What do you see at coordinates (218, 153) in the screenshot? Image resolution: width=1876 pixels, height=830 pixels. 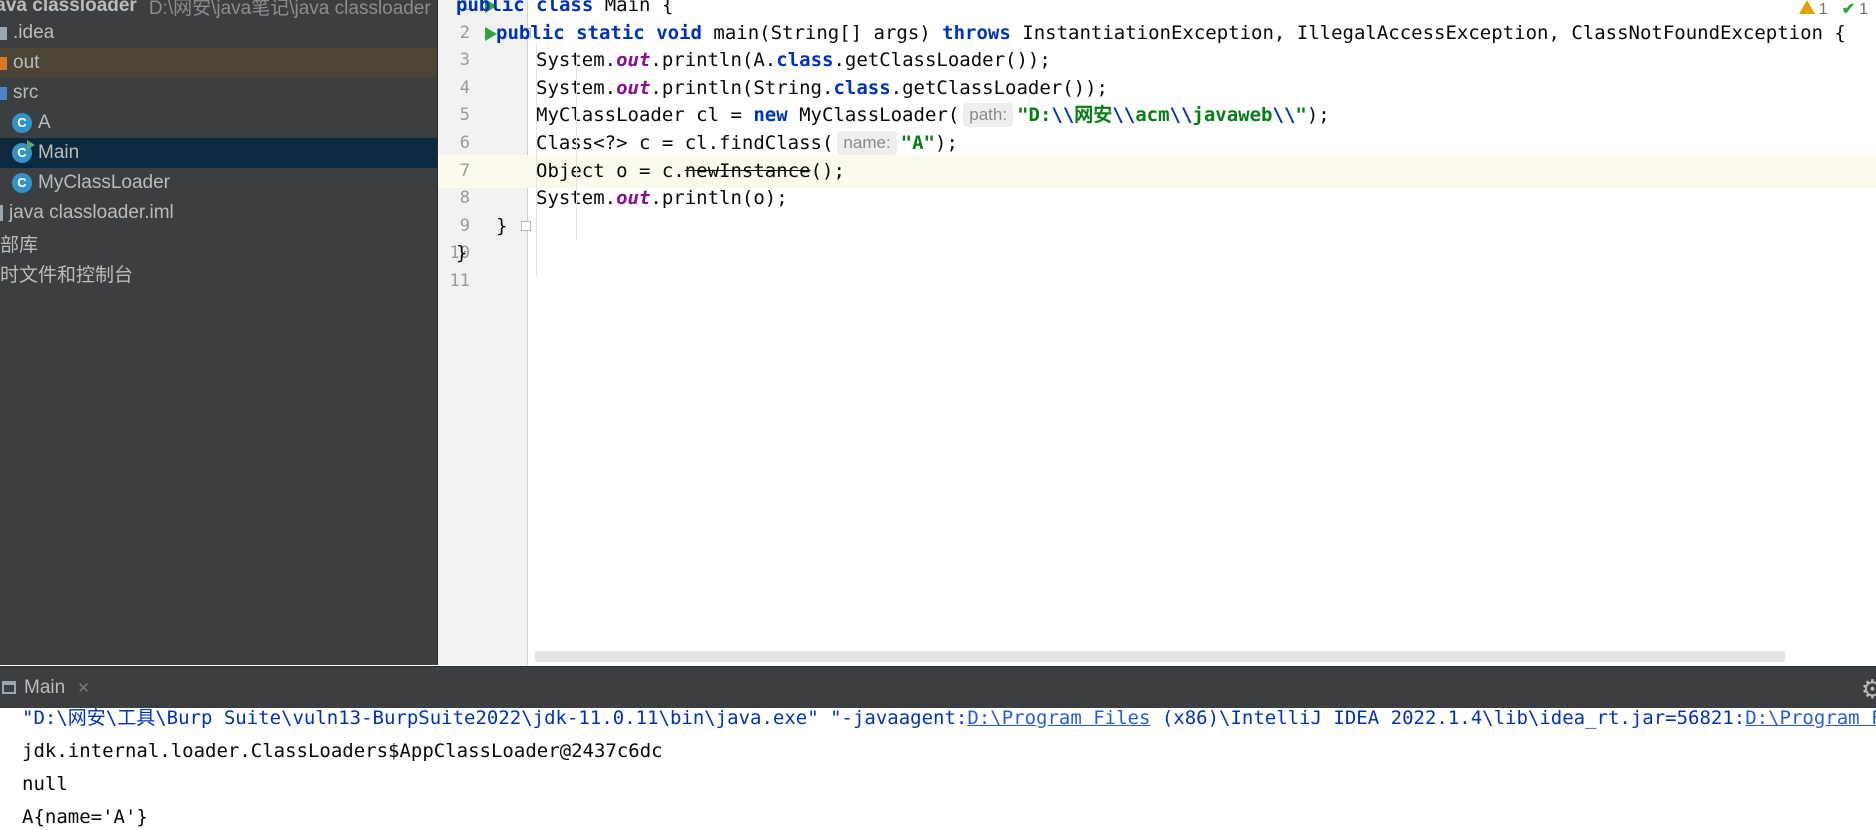 I see `tree-item-main: C Main` at bounding box center [218, 153].